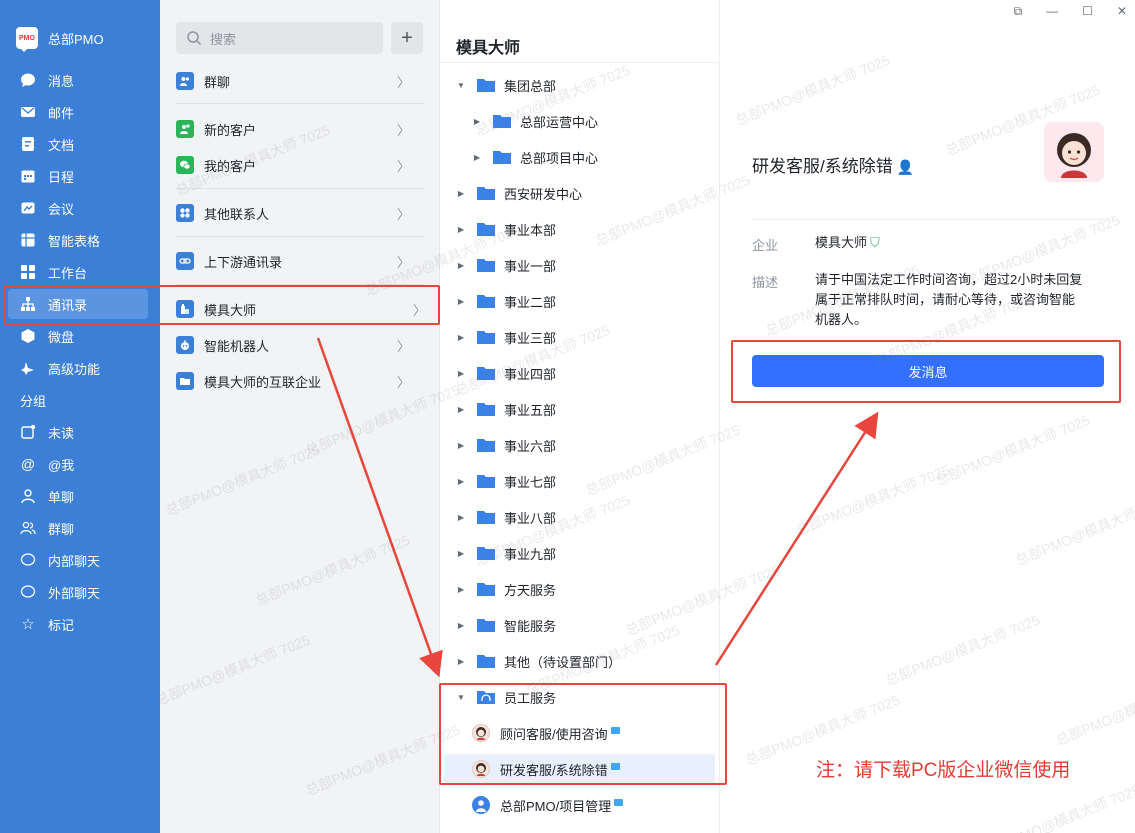 This screenshot has width=1135, height=833. Describe the element at coordinates (928, 371) in the screenshot. I see `send-message-button: 发消息` at that location.